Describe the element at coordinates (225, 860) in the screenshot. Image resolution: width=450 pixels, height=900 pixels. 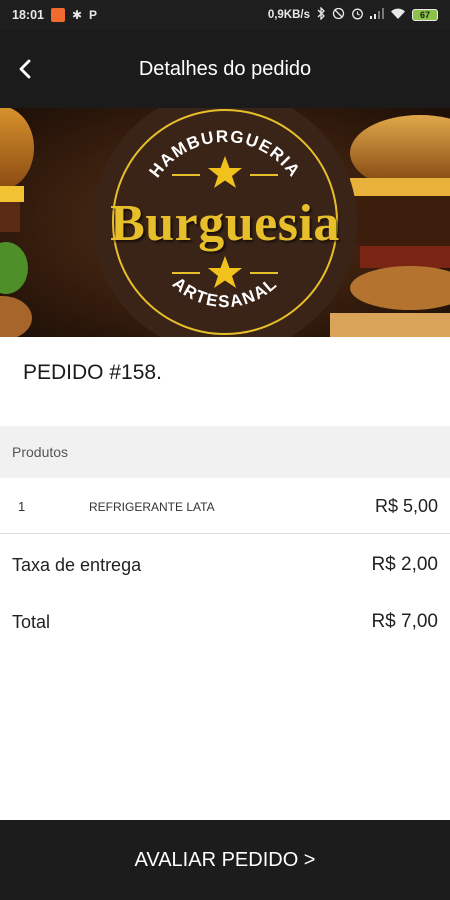
I see `rate-order-button: AVALIAR PEDIDO >` at that location.